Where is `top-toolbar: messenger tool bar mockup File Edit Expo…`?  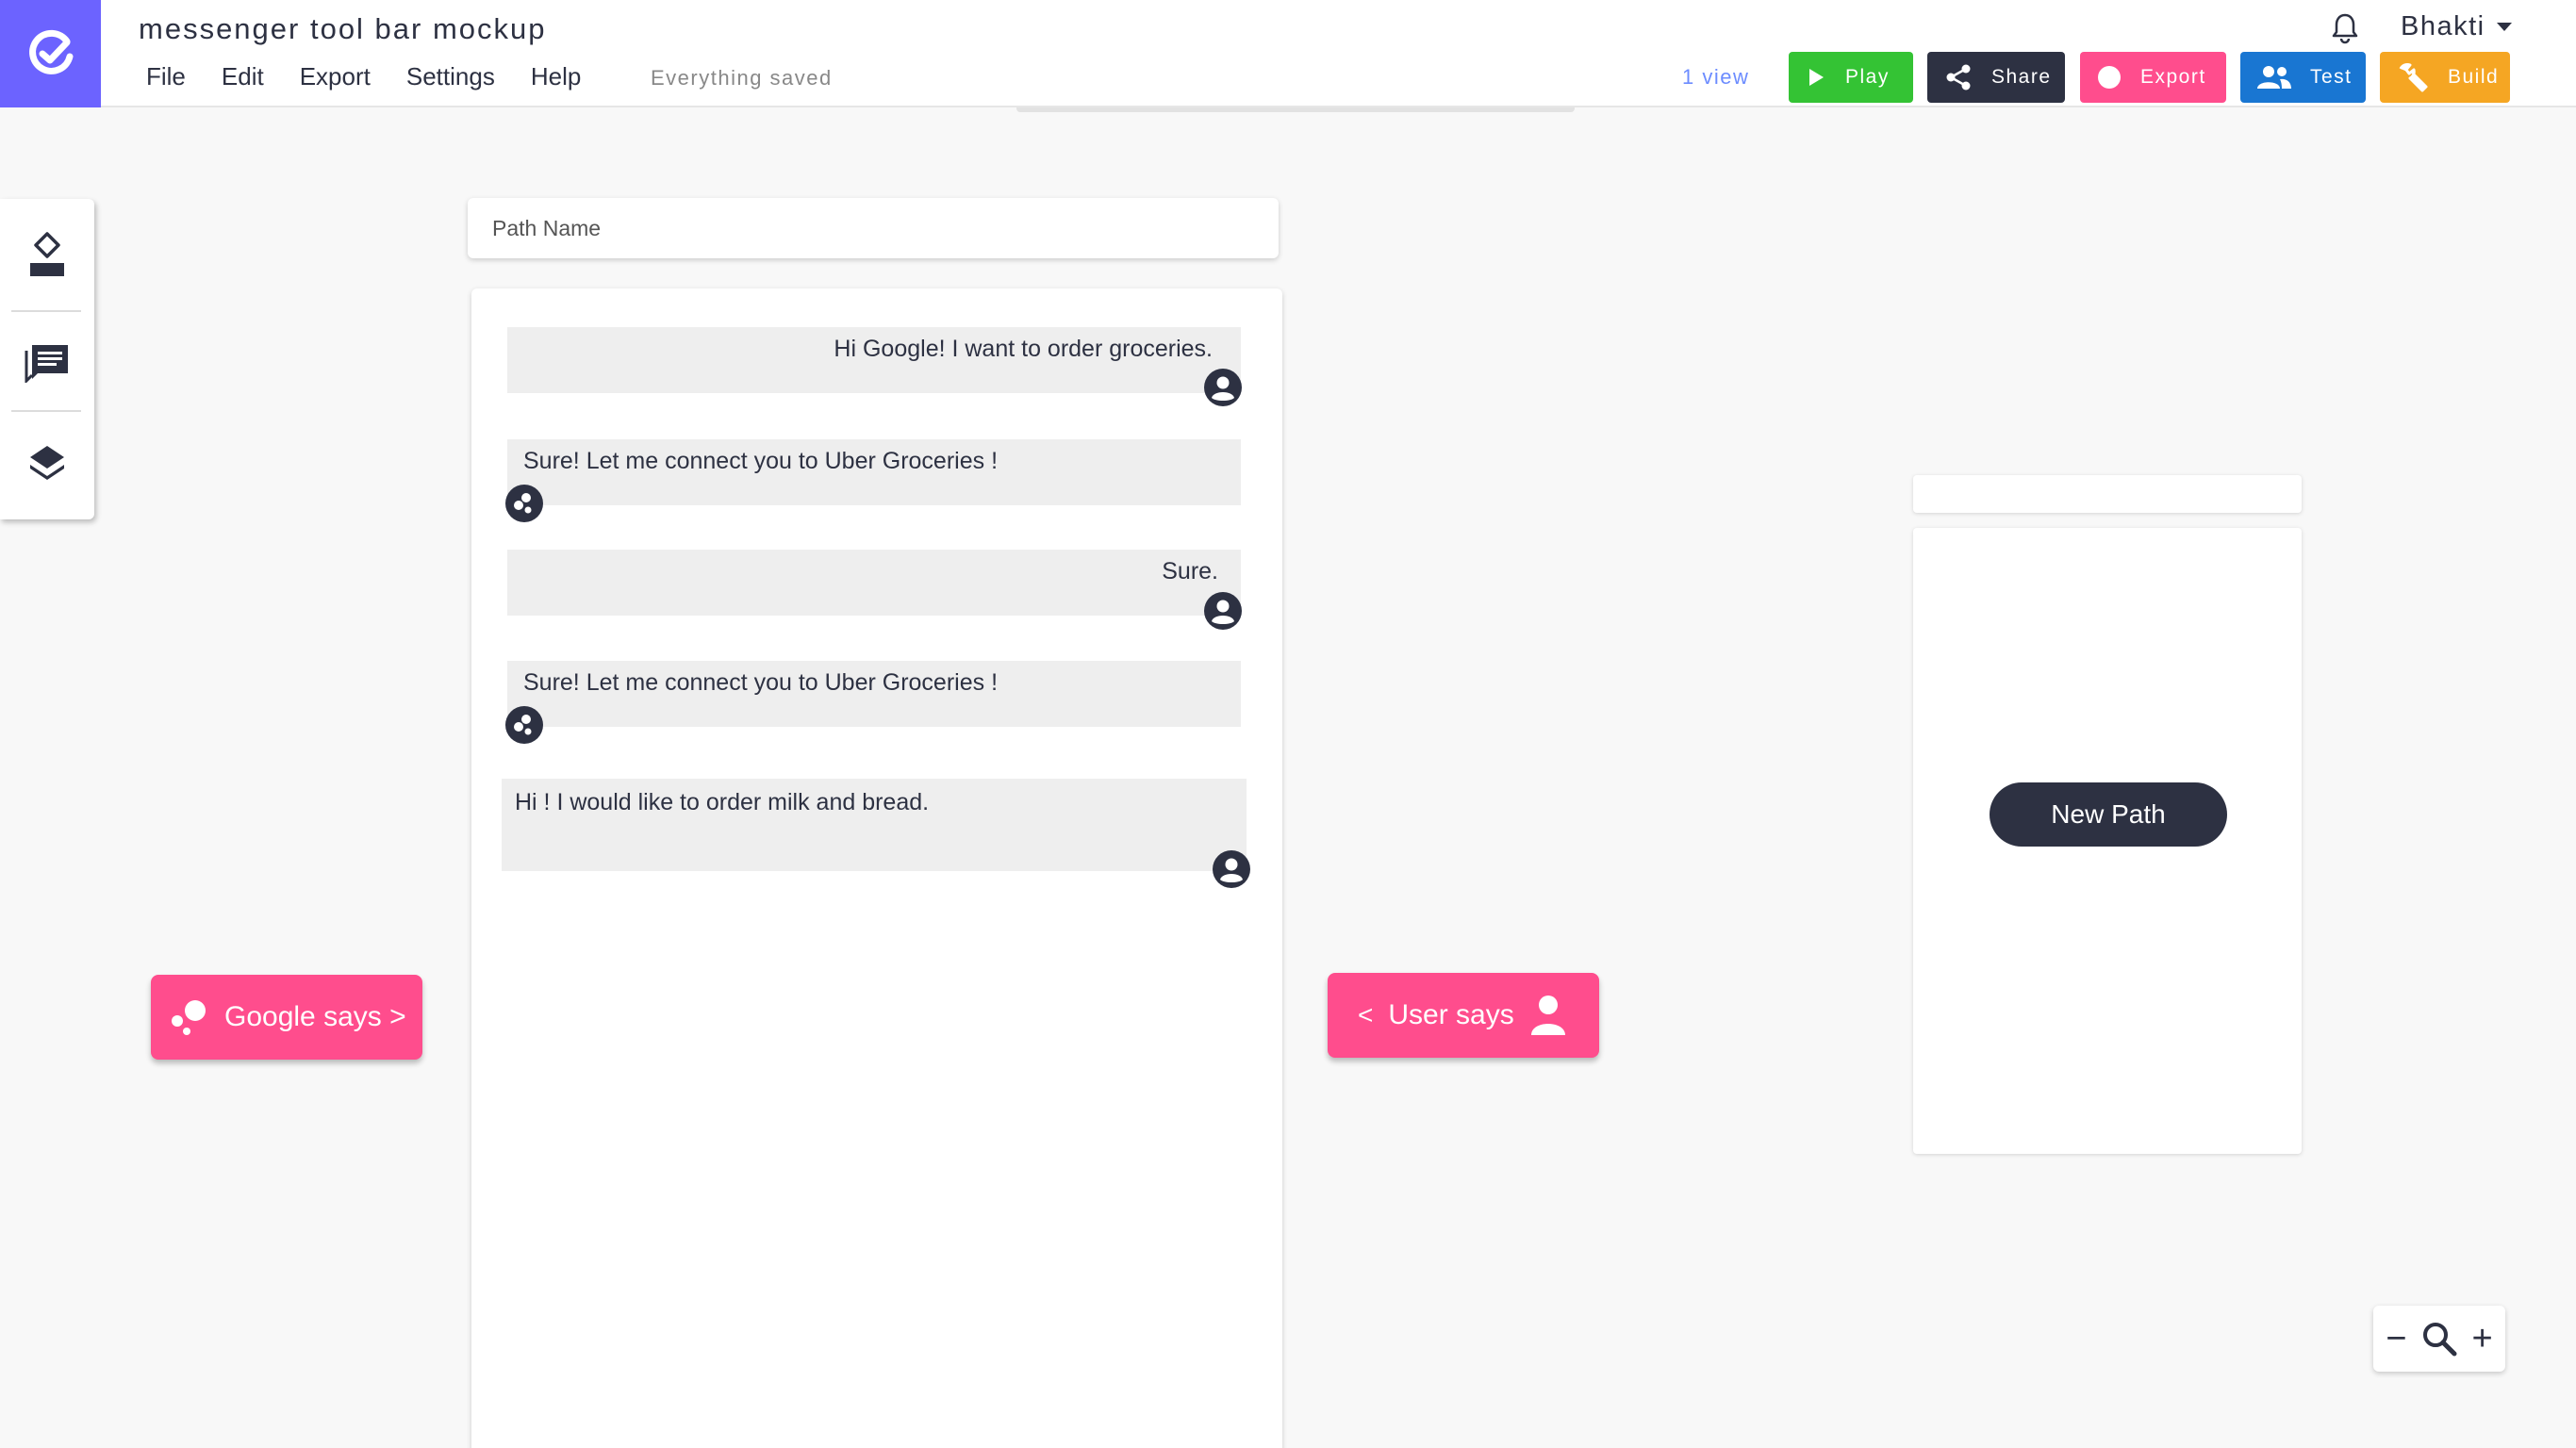
top-toolbar: messenger tool bar mockup File Edit Expo… is located at coordinates (1288, 53).